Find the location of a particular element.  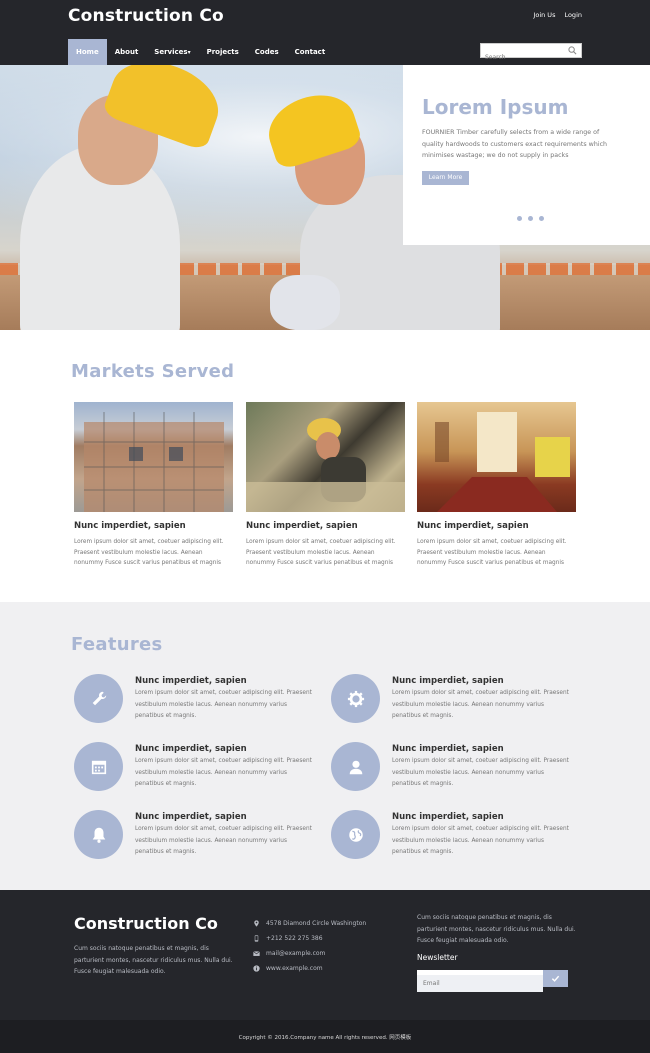

website-link: www.example.com is located at coordinates (294, 968).